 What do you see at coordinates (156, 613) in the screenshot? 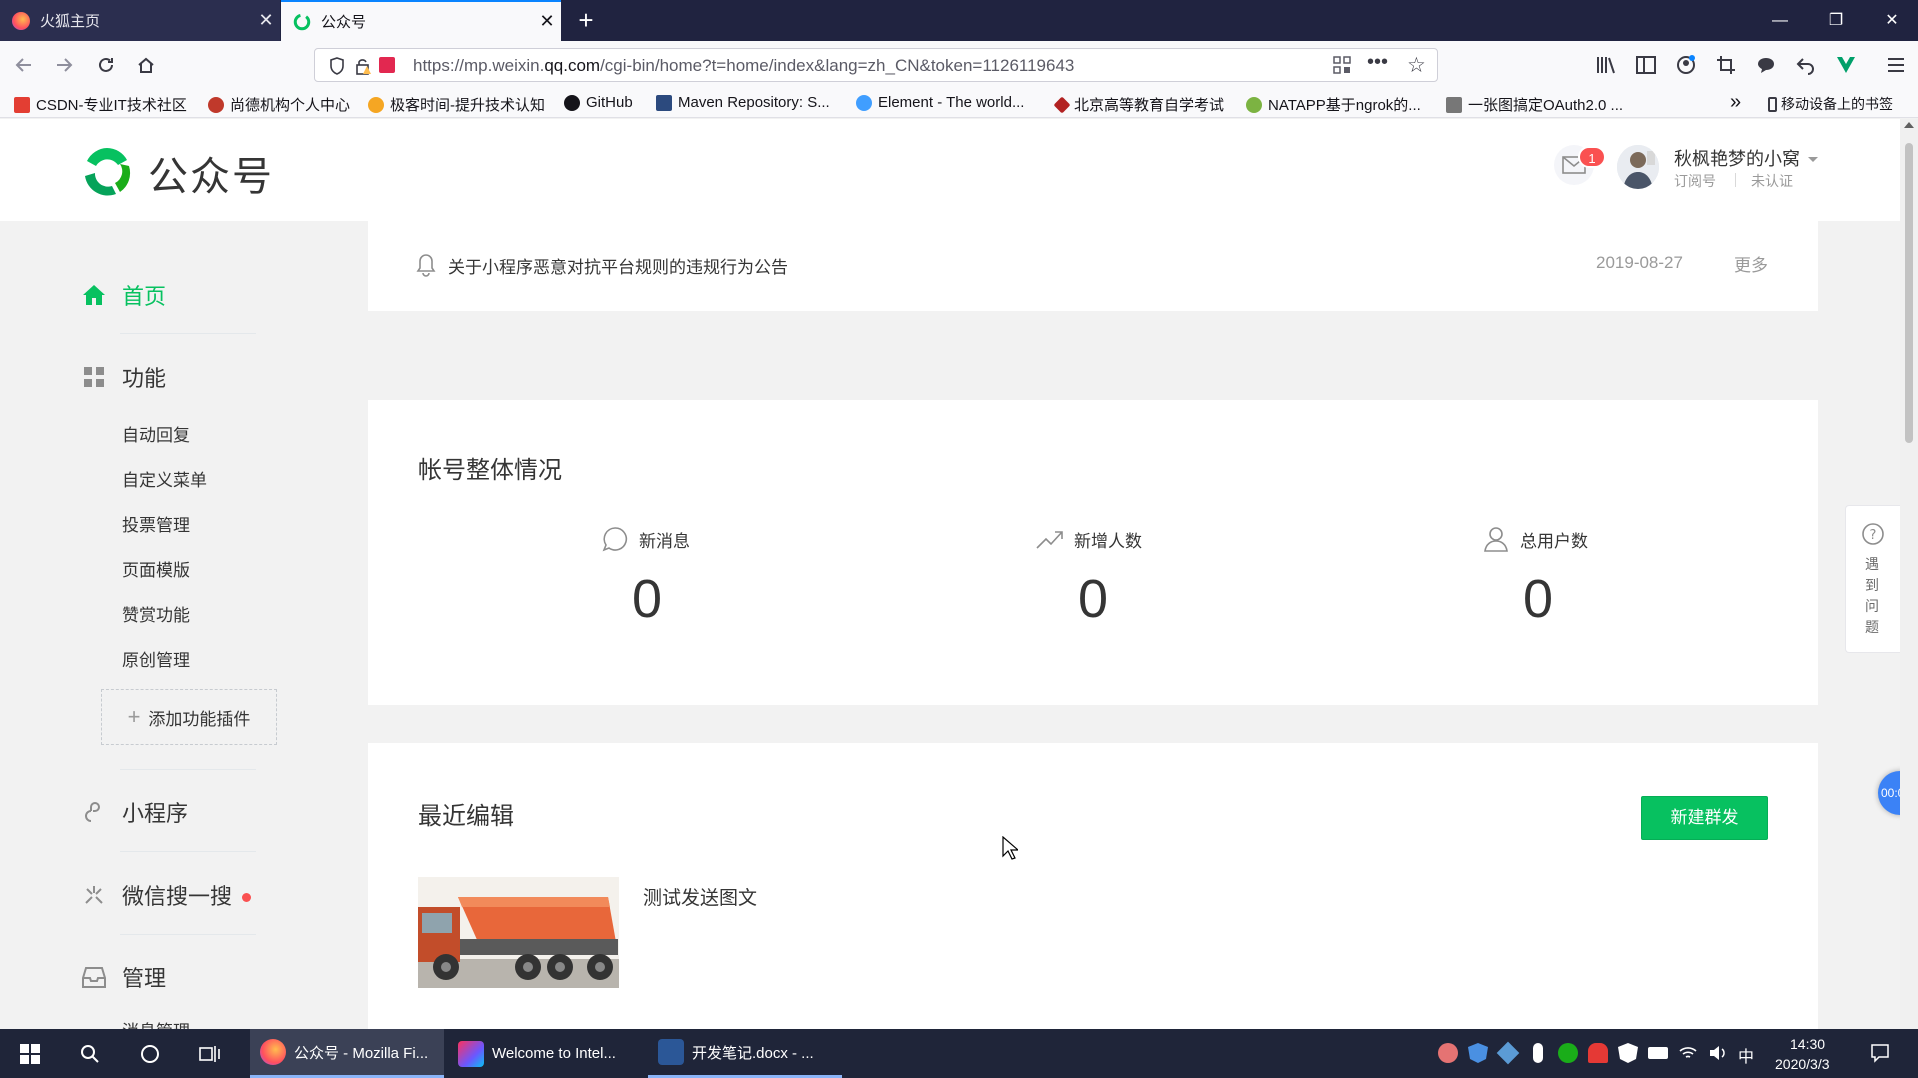
I see `sidebar-item-reward: 赞赏功能` at bounding box center [156, 613].